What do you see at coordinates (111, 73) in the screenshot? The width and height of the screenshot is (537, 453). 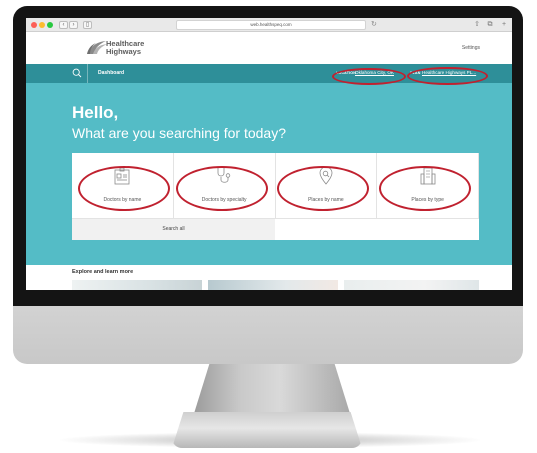 I see `dashboard-link: Dashboard` at bounding box center [111, 73].